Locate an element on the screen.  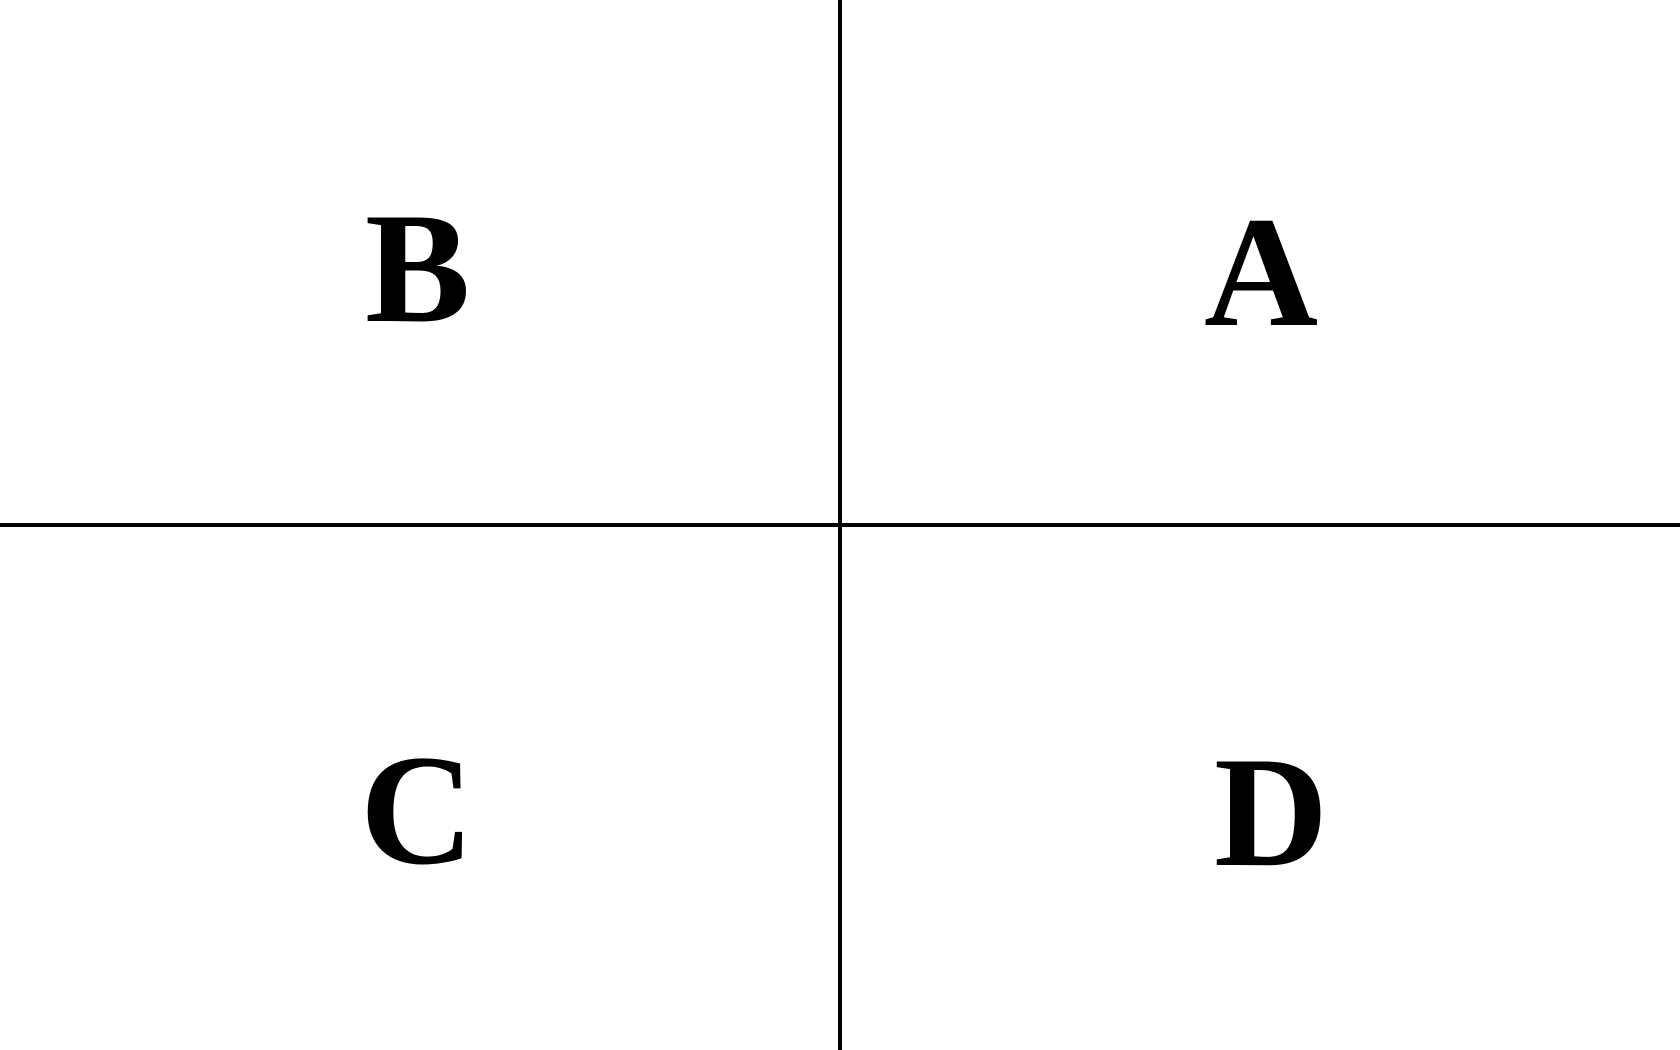
quadrant-label-a: A is located at coordinates (1261, 272).